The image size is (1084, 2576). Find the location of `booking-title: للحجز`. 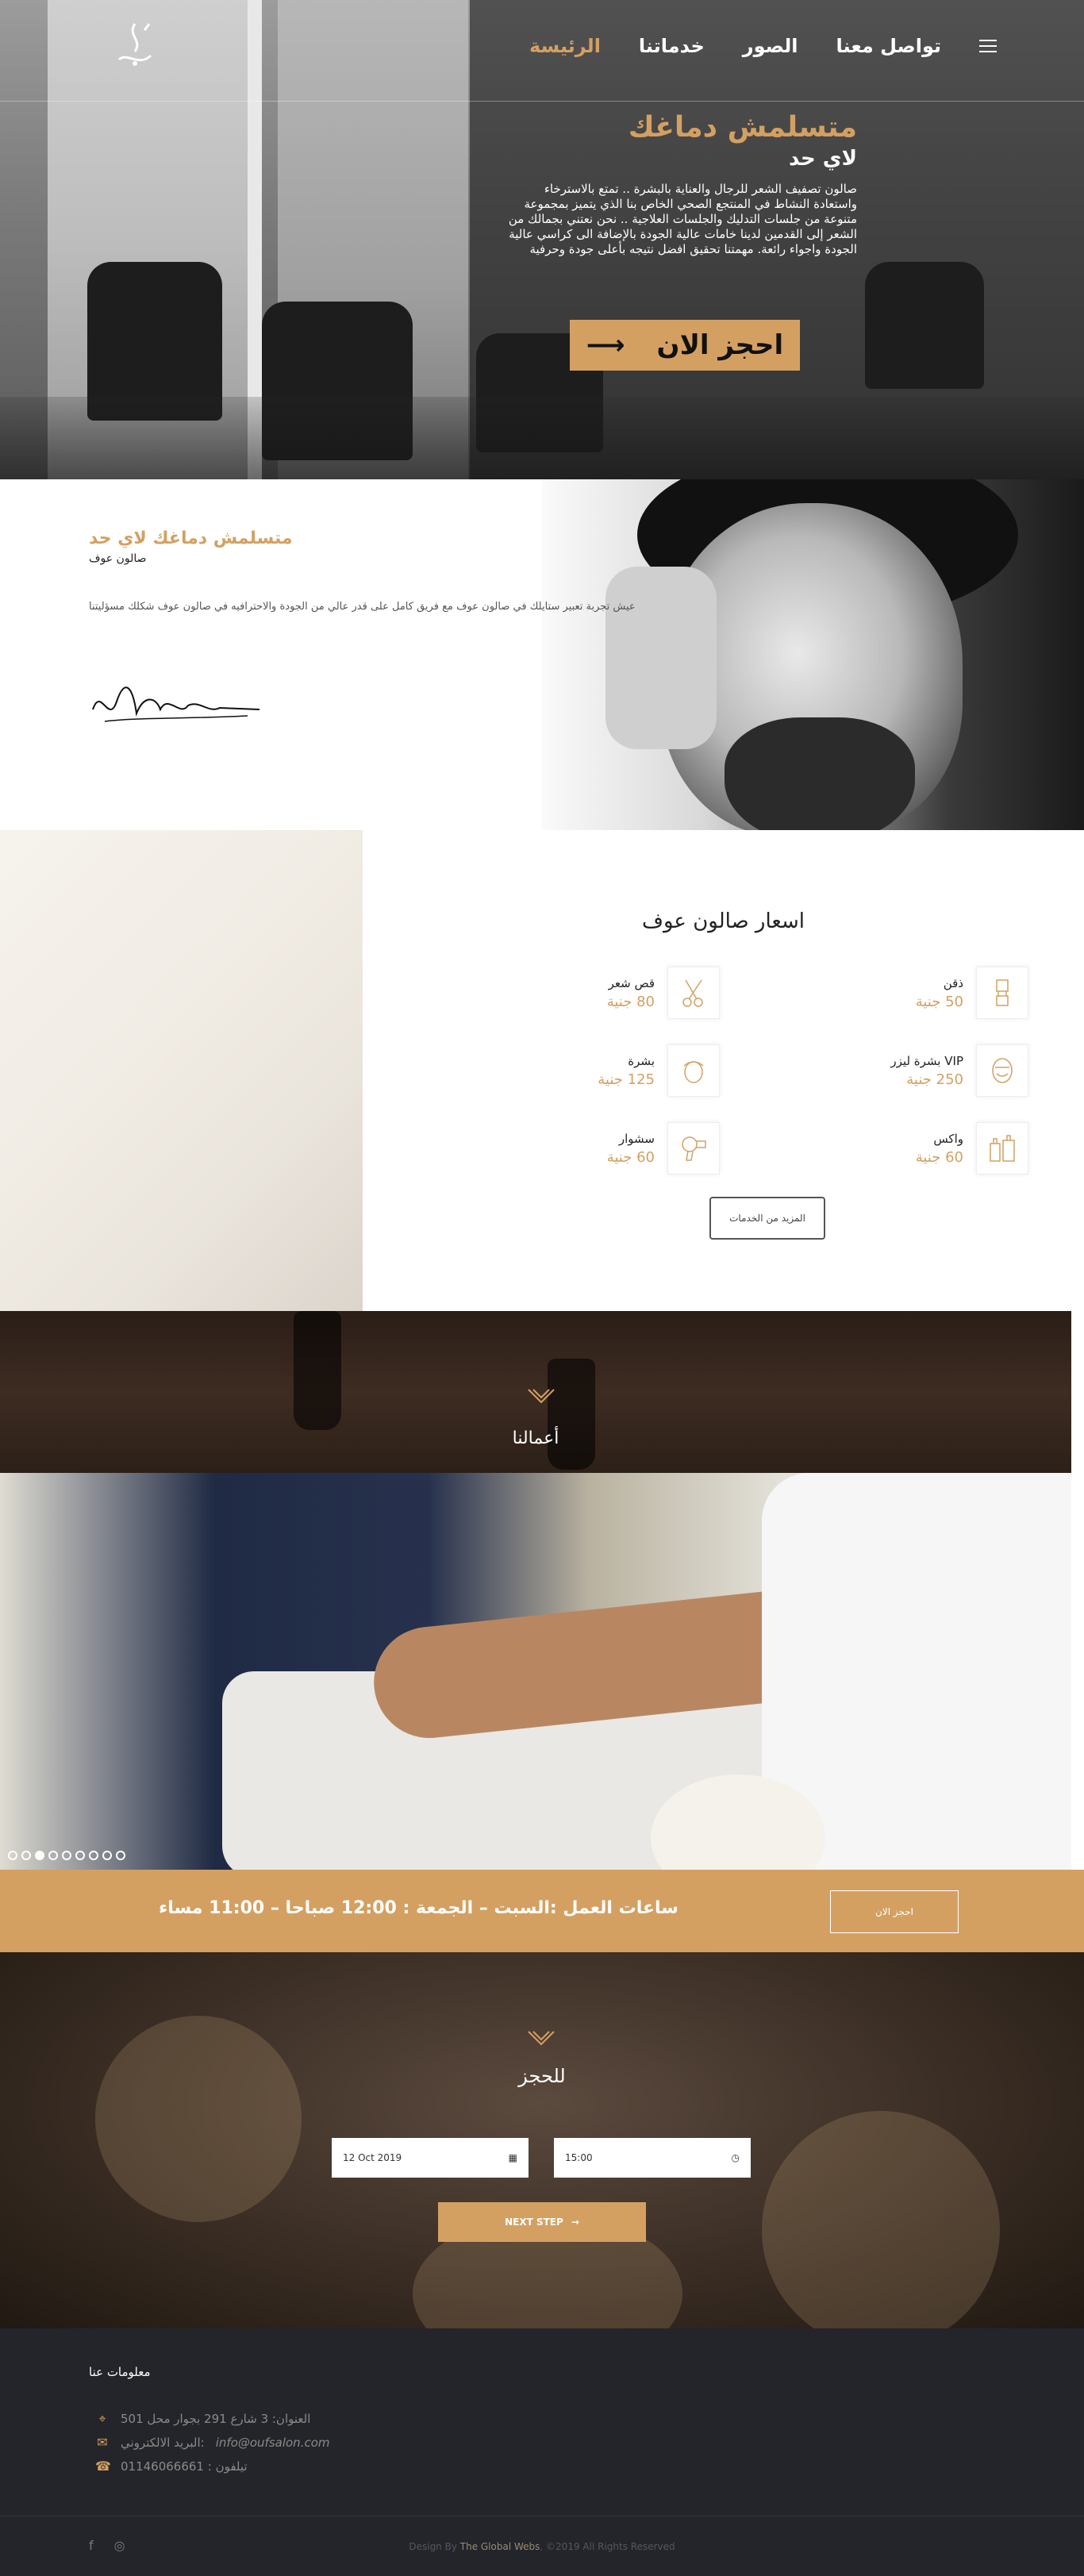

booking-title: للحجز is located at coordinates (542, 2076).